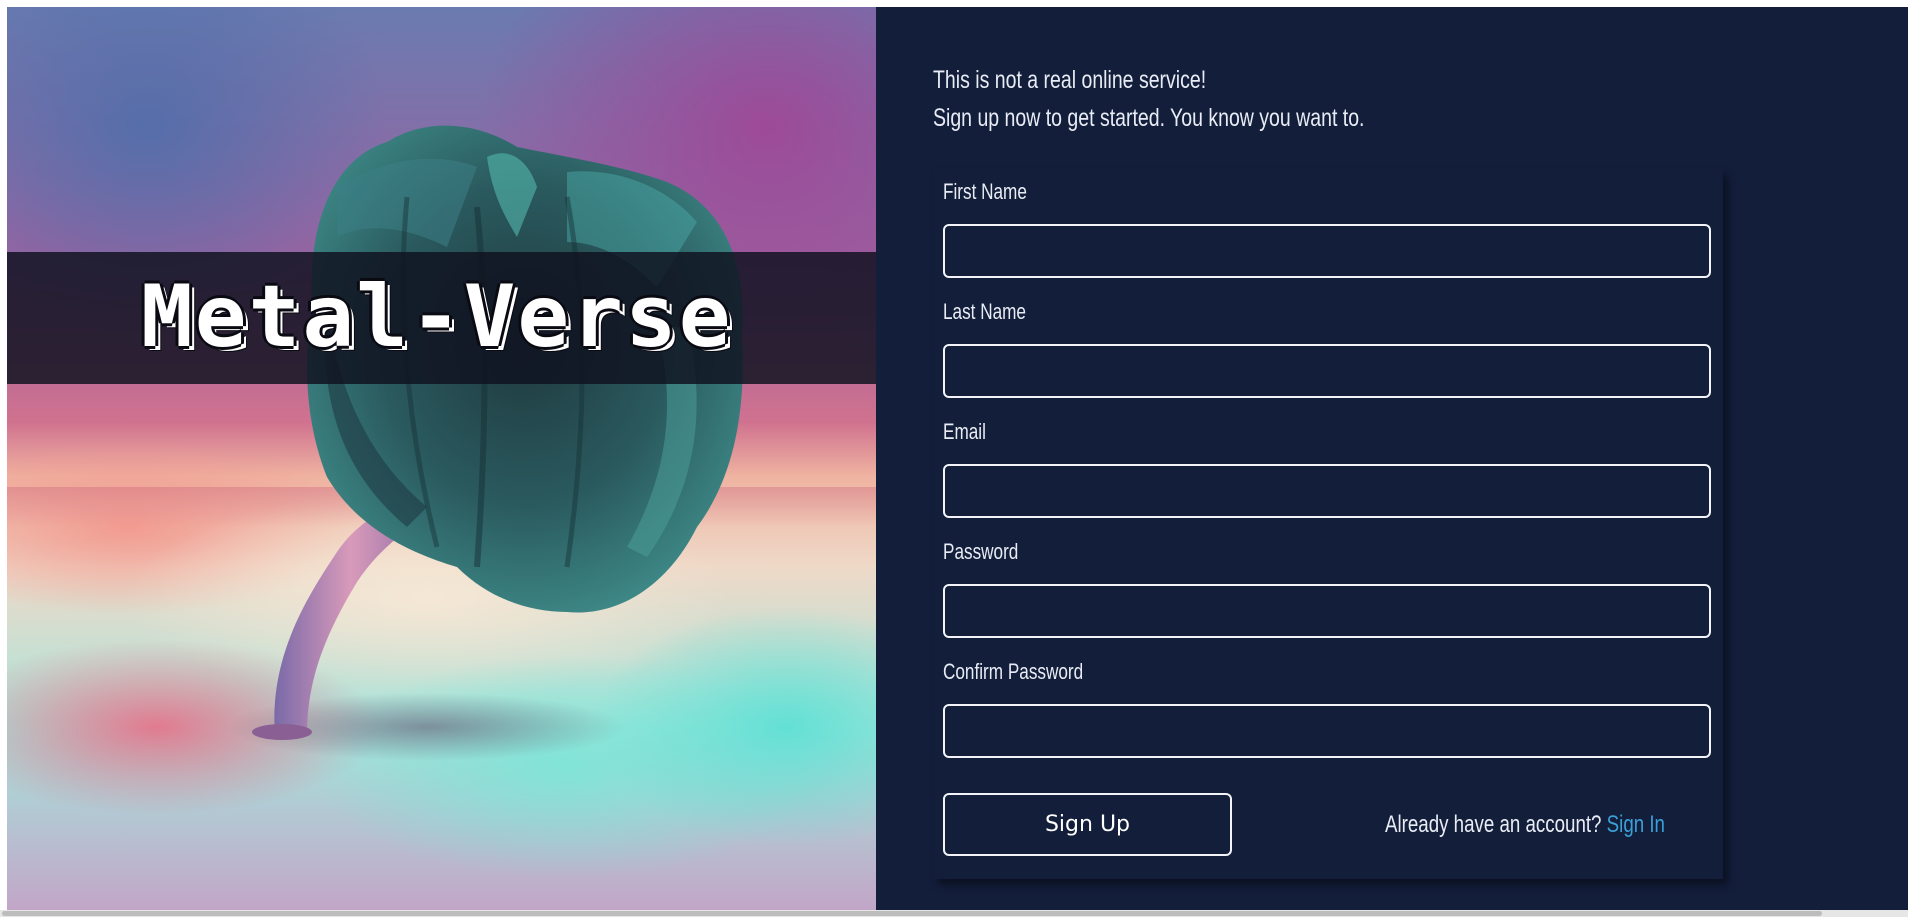 This screenshot has height=917, width=1908. Describe the element at coordinates (981, 551) in the screenshot. I see `password-label: Password` at that location.